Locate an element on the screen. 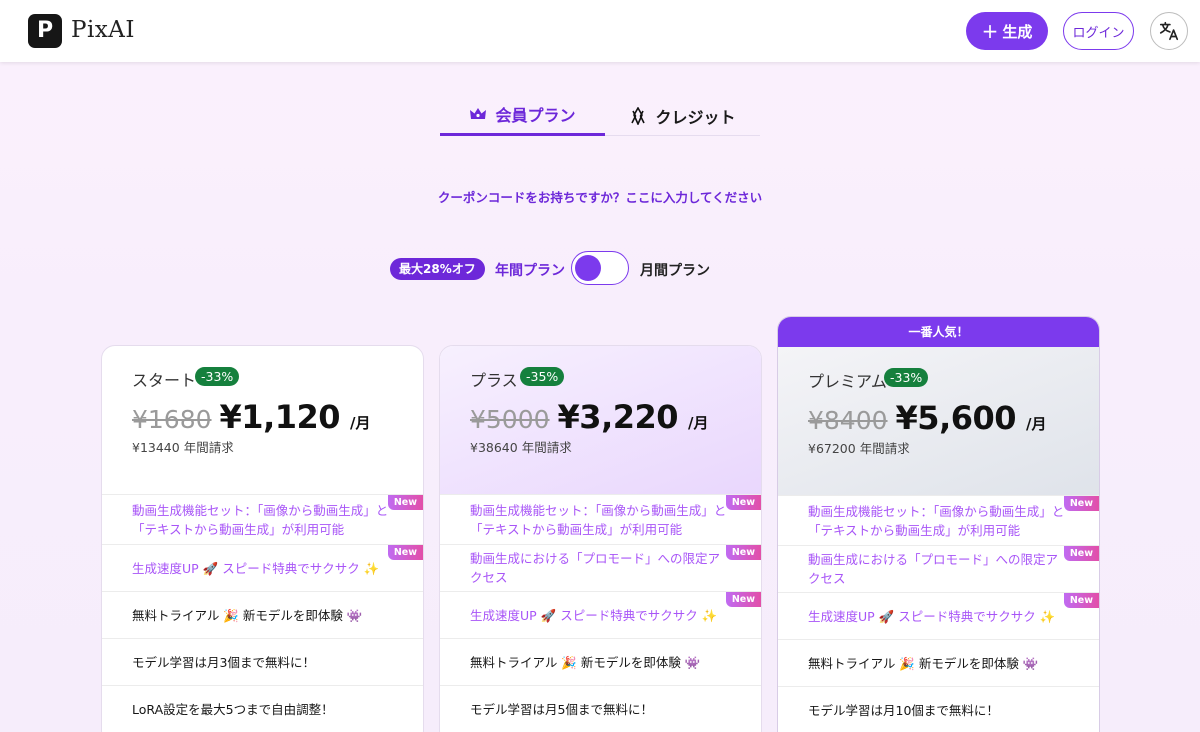 Image resolution: width=1200 pixels, height=732 pixels. feature-text: モデル学習は月5個まで無料に！ is located at coordinates (561, 709).